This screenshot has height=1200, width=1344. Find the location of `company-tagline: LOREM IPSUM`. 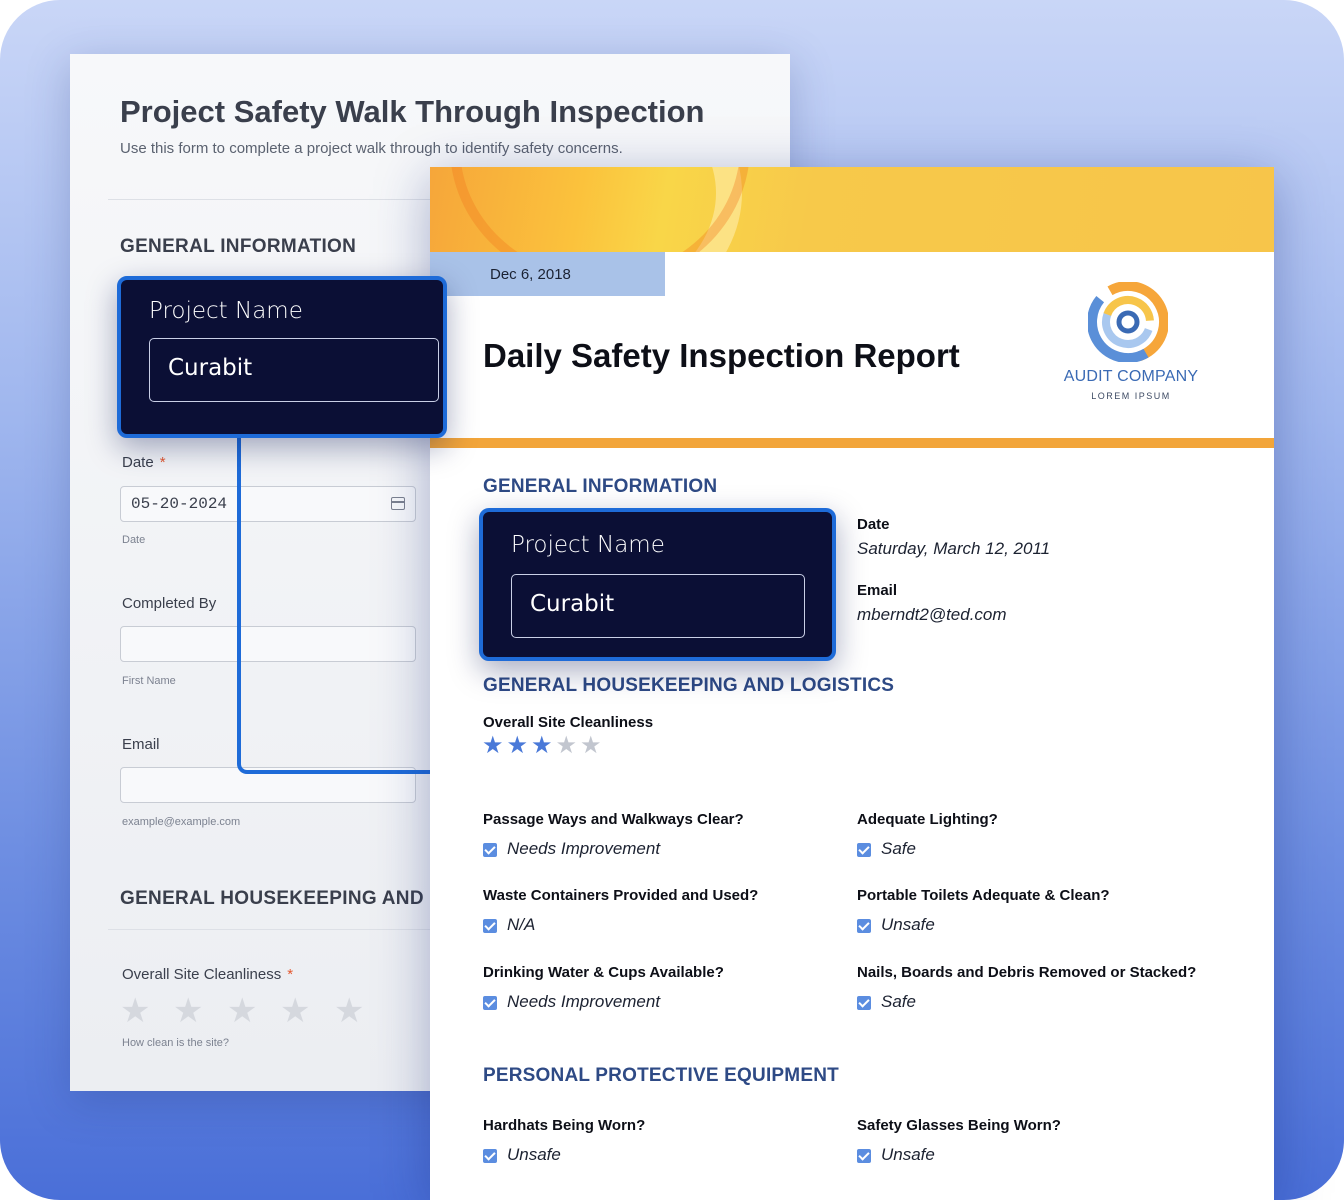

company-tagline: LOREM IPSUM is located at coordinates (1131, 396).